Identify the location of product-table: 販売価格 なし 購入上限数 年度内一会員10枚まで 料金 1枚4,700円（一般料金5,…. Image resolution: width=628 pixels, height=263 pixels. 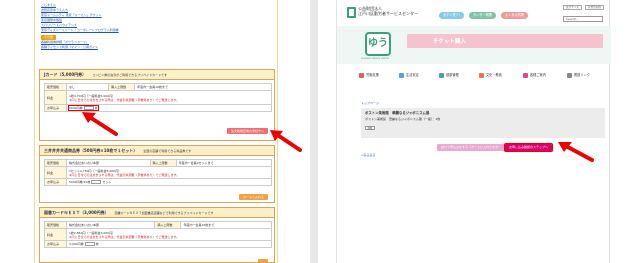
(158, 97).